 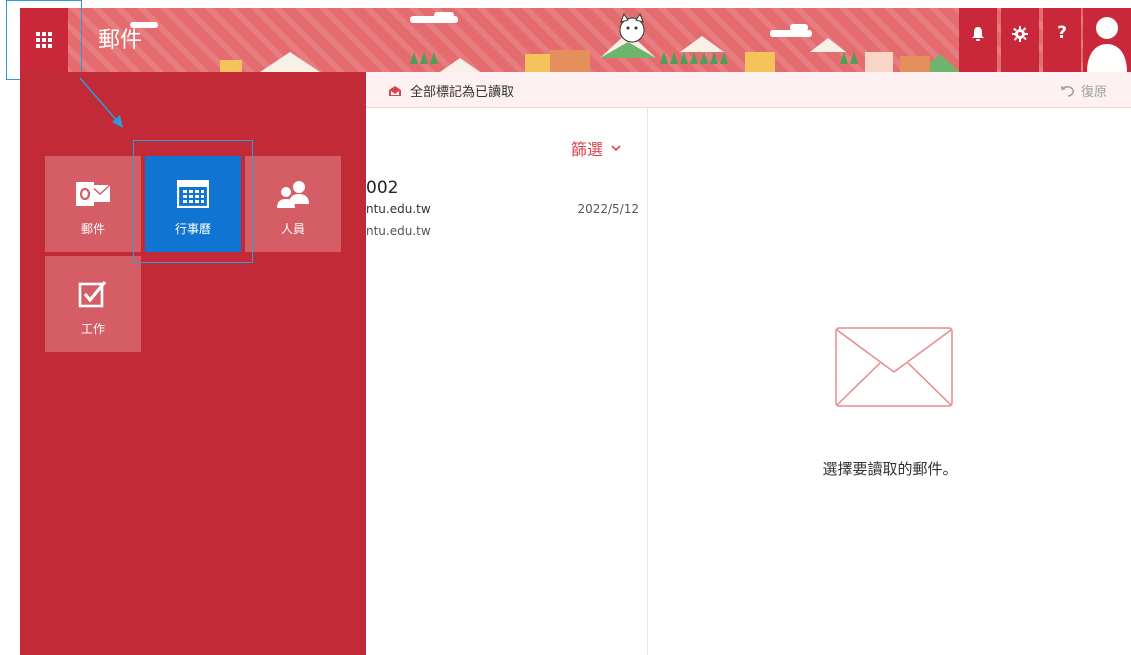 What do you see at coordinates (292, 229) in the screenshot?
I see `tile-label: 人員` at bounding box center [292, 229].